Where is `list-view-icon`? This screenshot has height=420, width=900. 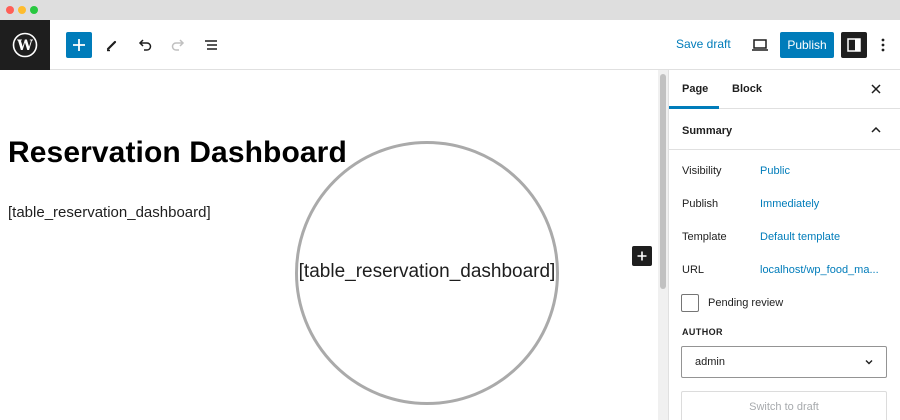
list-view-icon is located at coordinates (211, 45).